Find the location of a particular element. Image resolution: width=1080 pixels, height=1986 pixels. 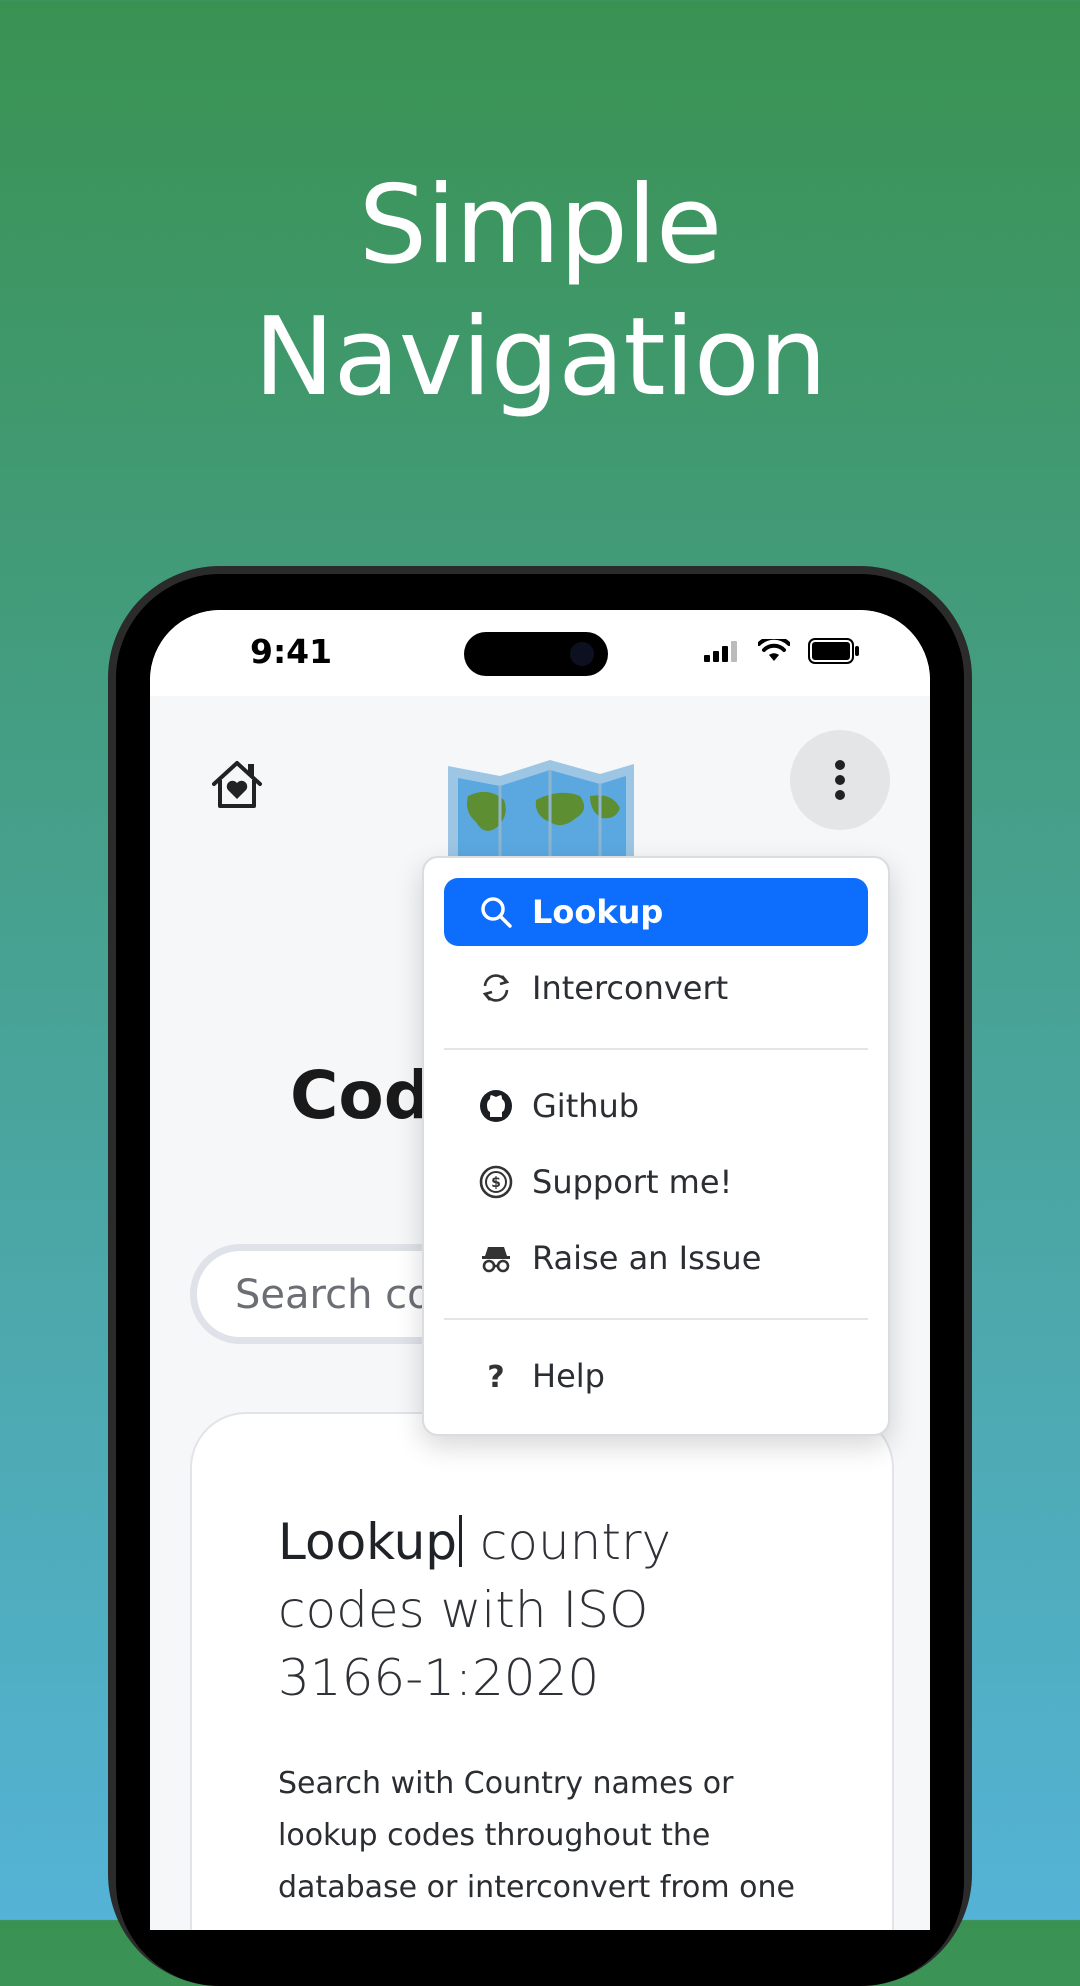

more-menu-button is located at coordinates (840, 780).